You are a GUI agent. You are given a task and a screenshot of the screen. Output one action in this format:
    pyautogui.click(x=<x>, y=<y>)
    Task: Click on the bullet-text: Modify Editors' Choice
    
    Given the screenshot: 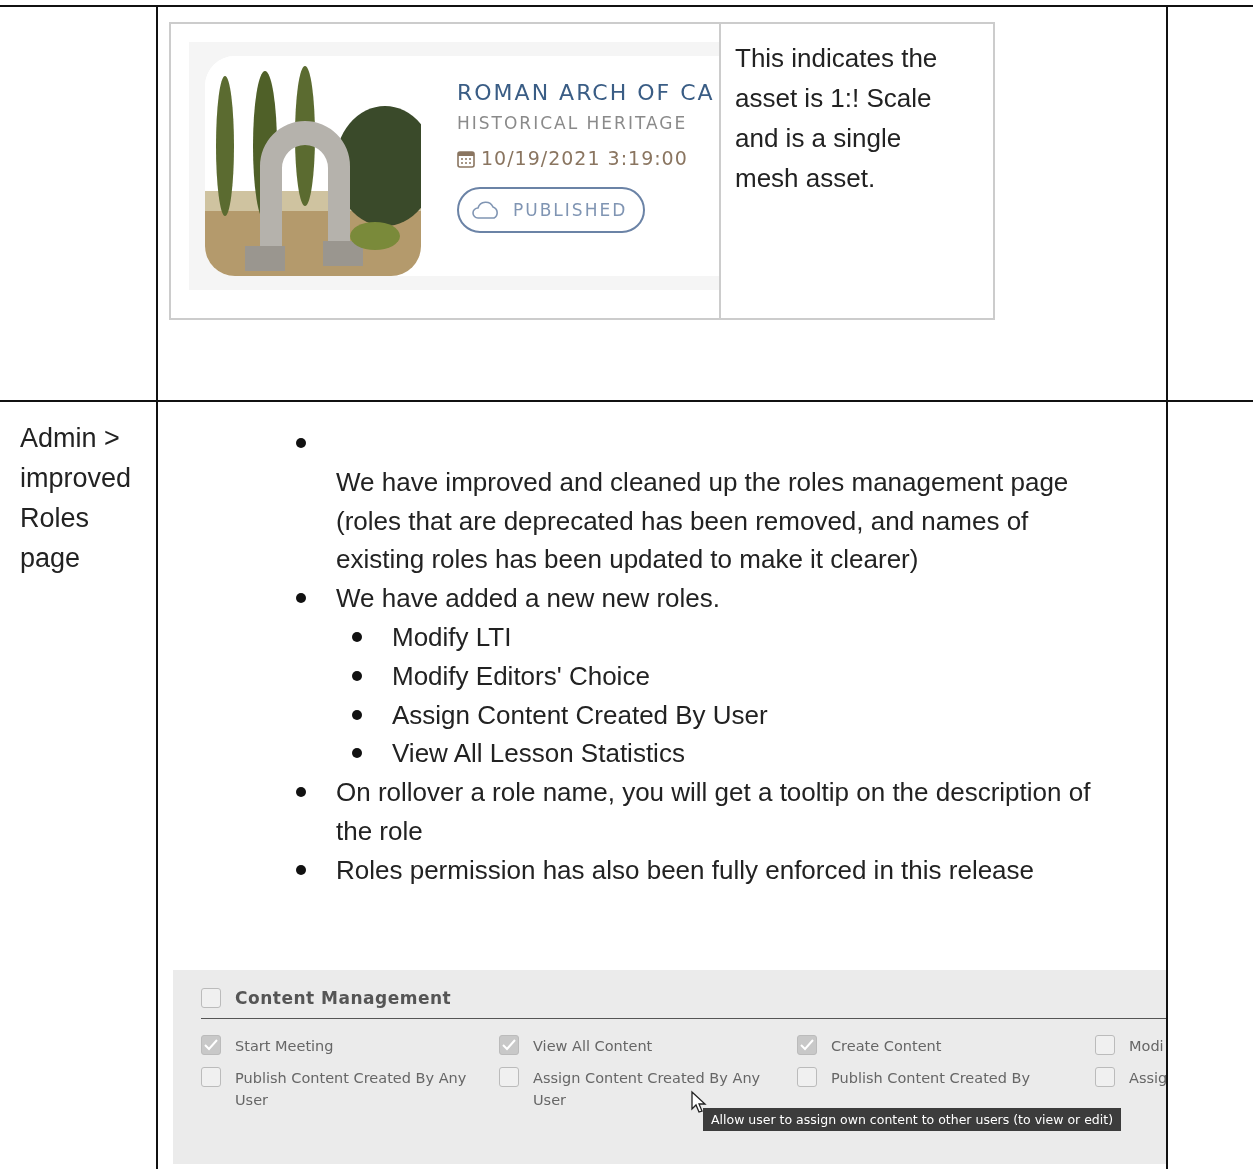 What is the action you would take?
    pyautogui.click(x=521, y=676)
    